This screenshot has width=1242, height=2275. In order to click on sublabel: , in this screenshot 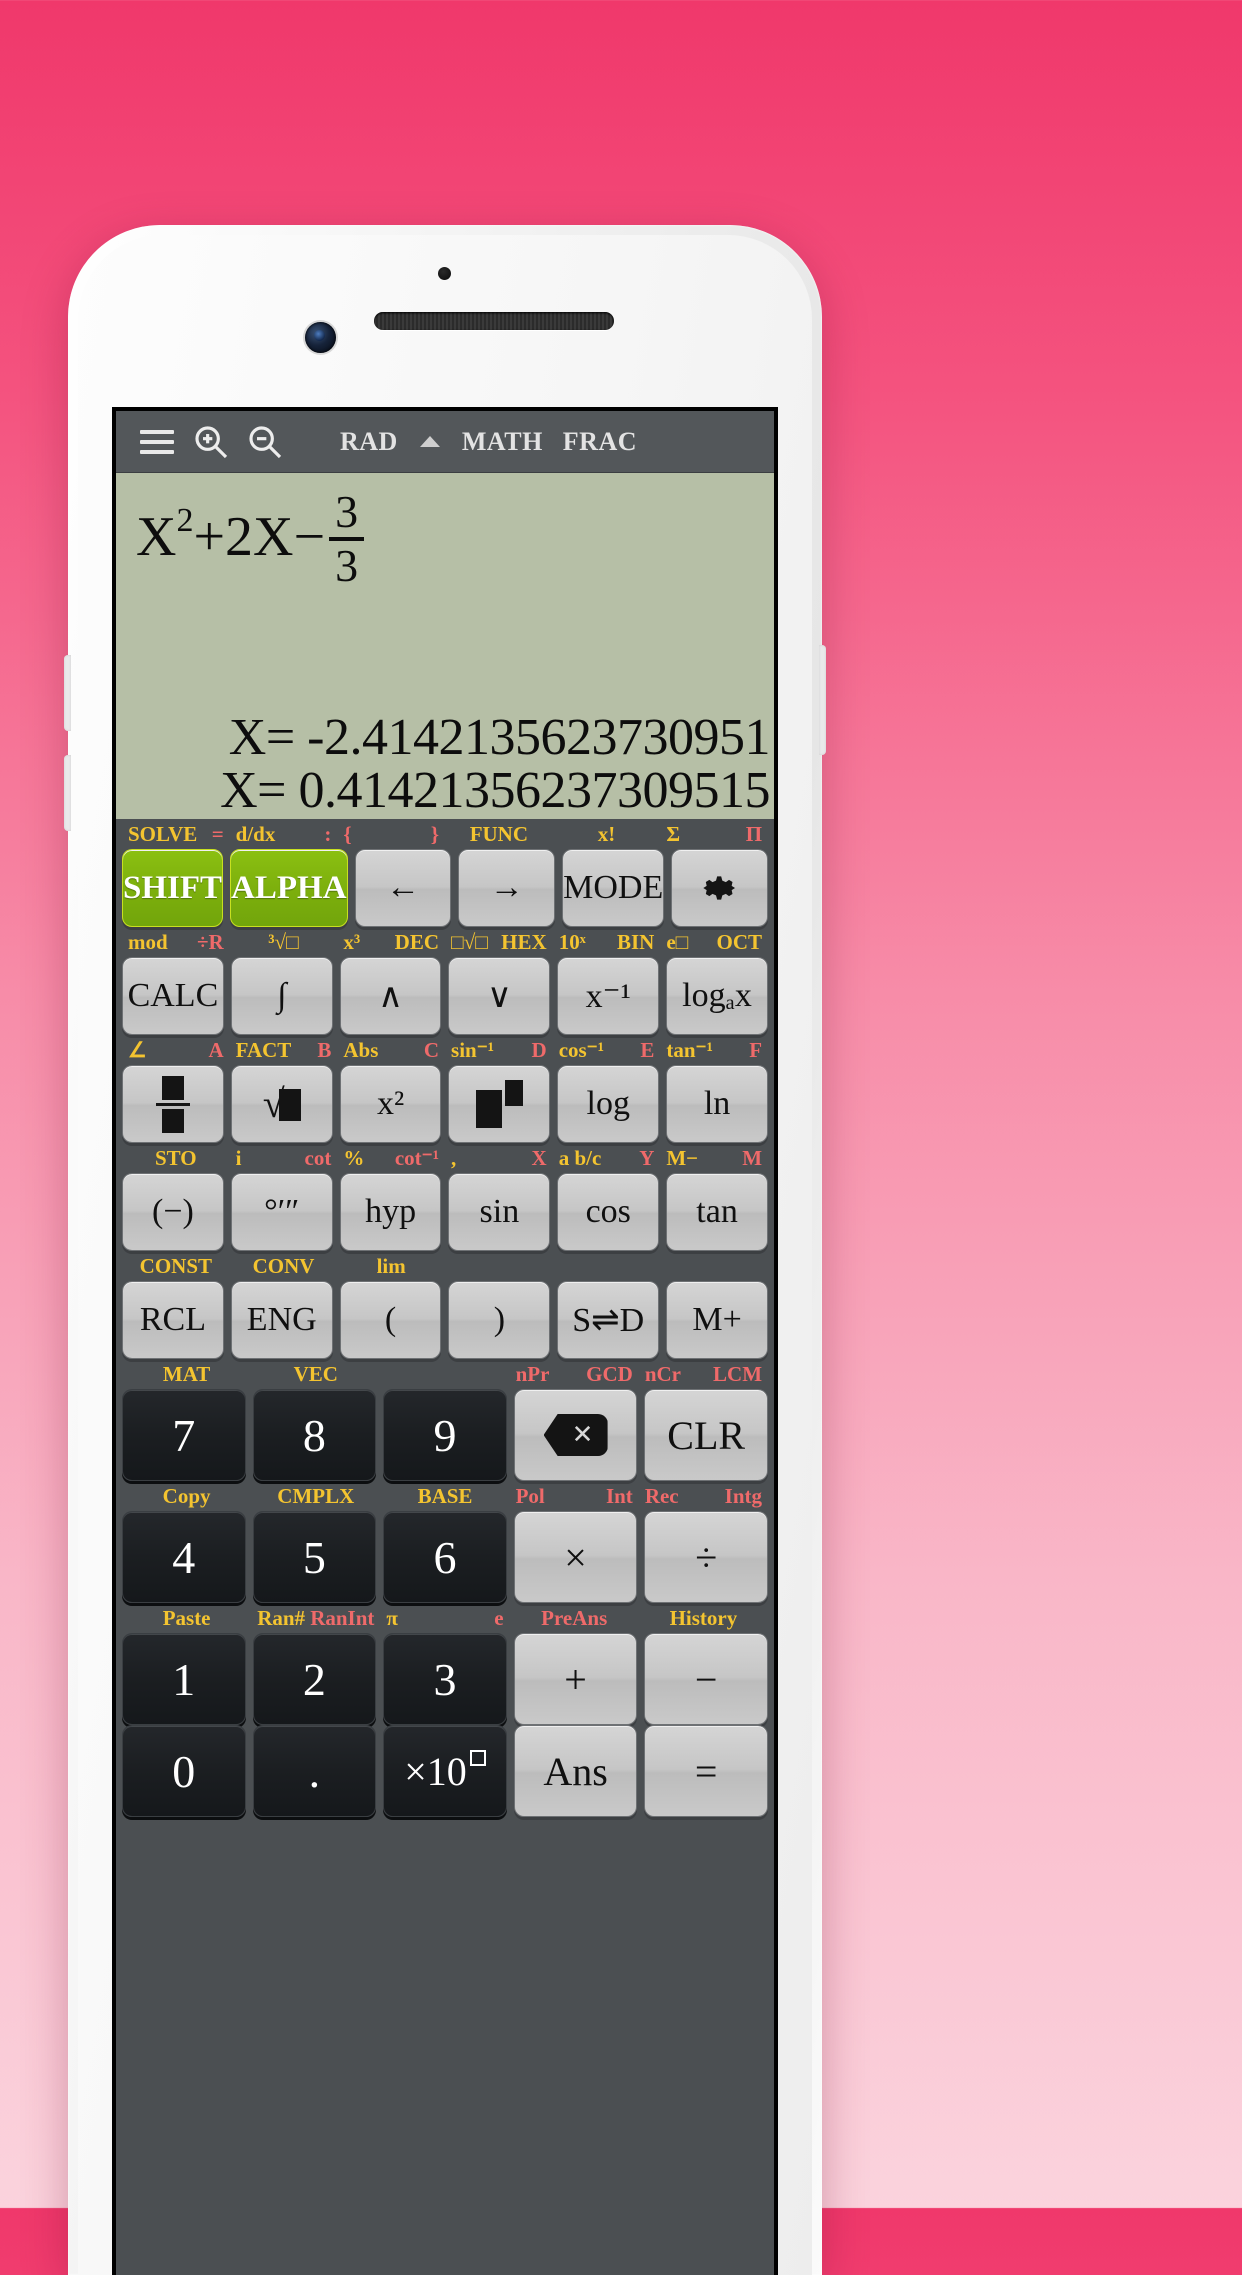, I will do `click(454, 1157)`.